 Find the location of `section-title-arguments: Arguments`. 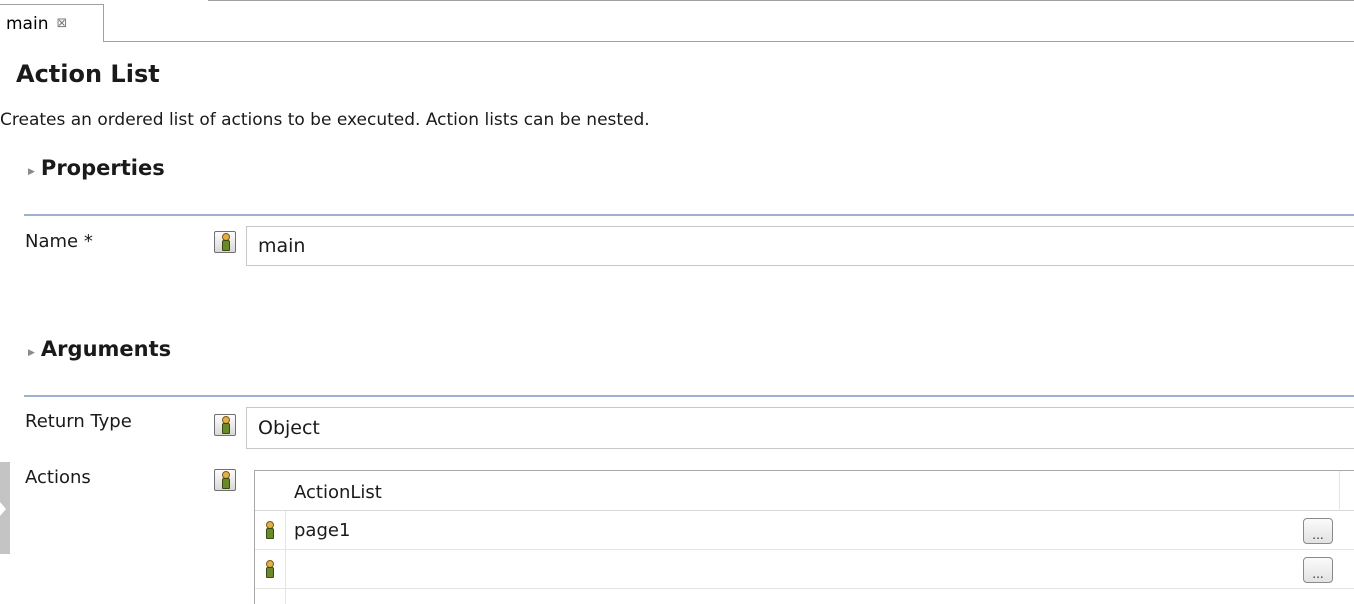

section-title-arguments: Arguments is located at coordinates (106, 349).